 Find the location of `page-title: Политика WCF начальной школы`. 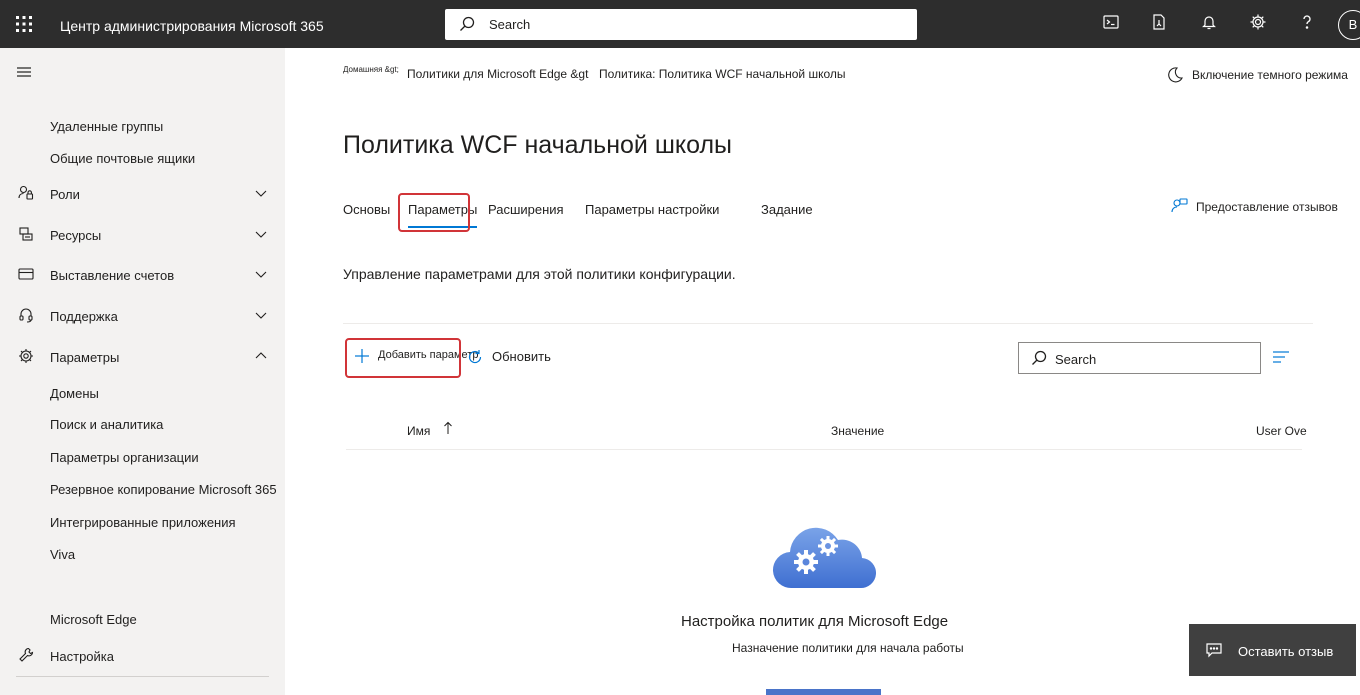

page-title: Политика WCF начальной школы is located at coordinates (538, 145).